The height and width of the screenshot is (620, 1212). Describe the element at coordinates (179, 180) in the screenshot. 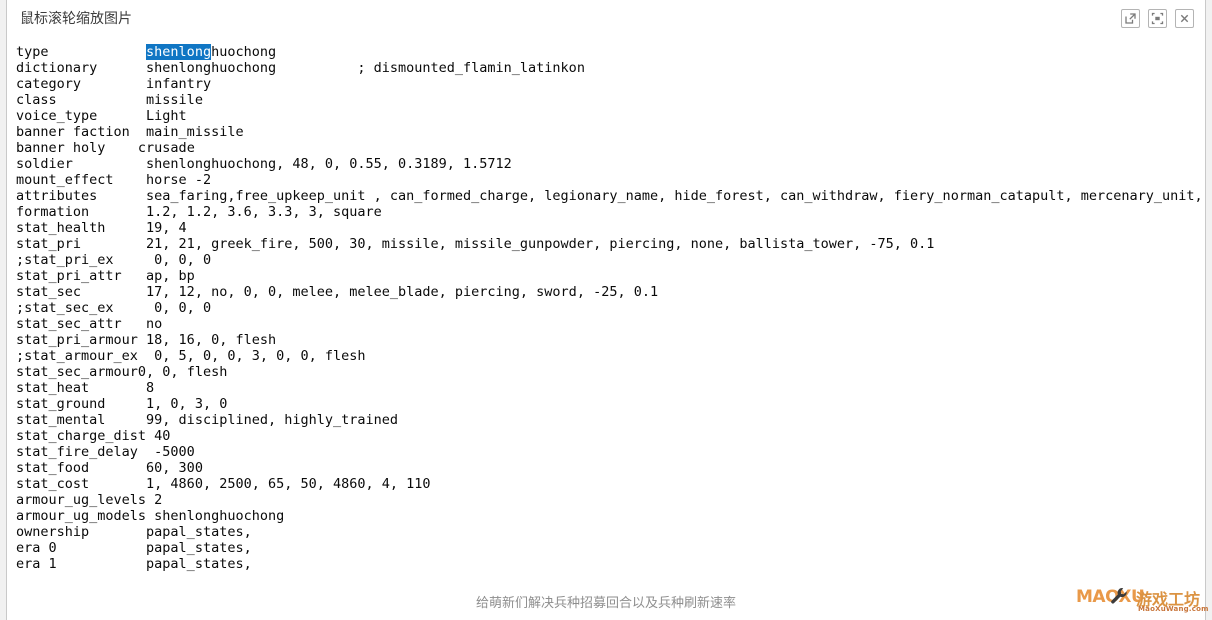

I see `code-line-value: horse -2` at that location.